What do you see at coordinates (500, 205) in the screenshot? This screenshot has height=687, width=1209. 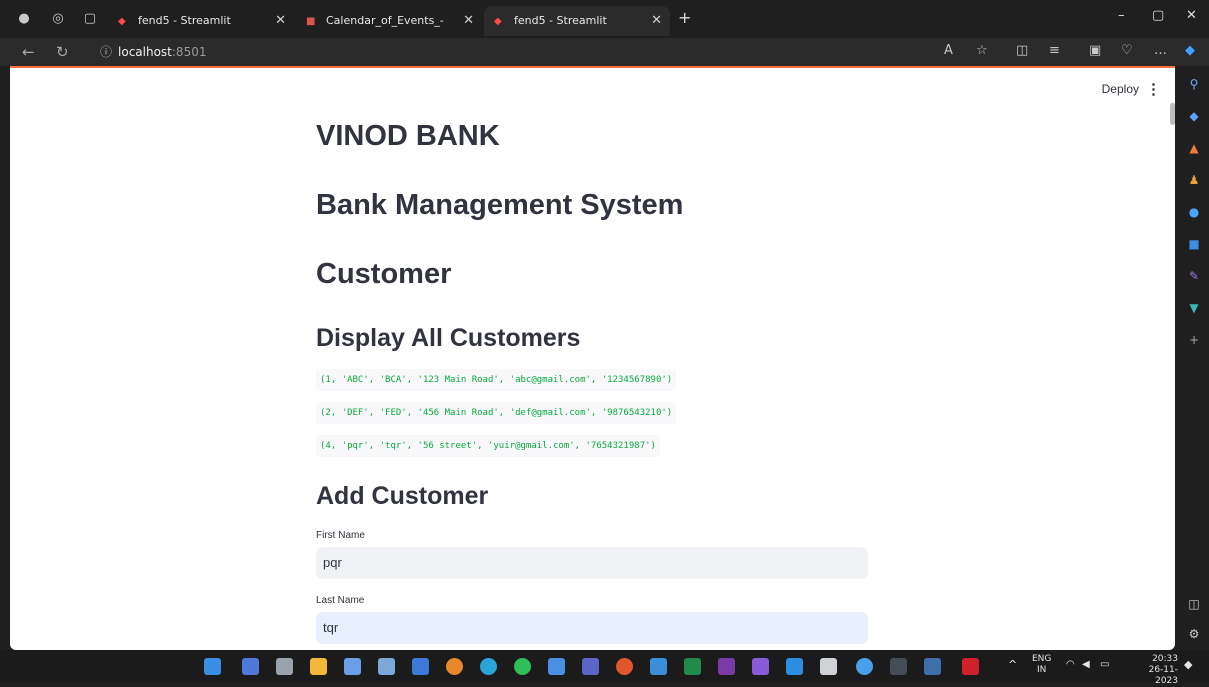 I see `app-subtitle: Bank Management System` at bounding box center [500, 205].